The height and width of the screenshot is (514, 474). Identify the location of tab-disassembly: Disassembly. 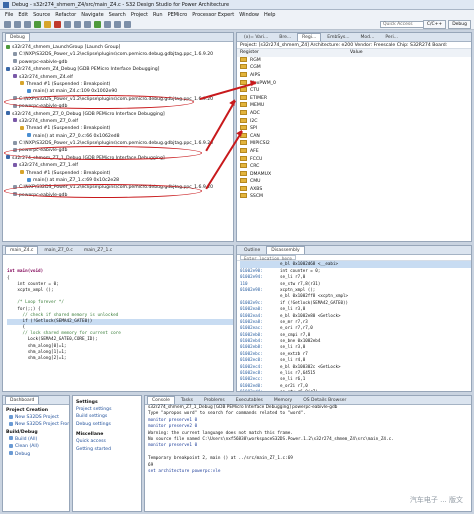
(285, 250).